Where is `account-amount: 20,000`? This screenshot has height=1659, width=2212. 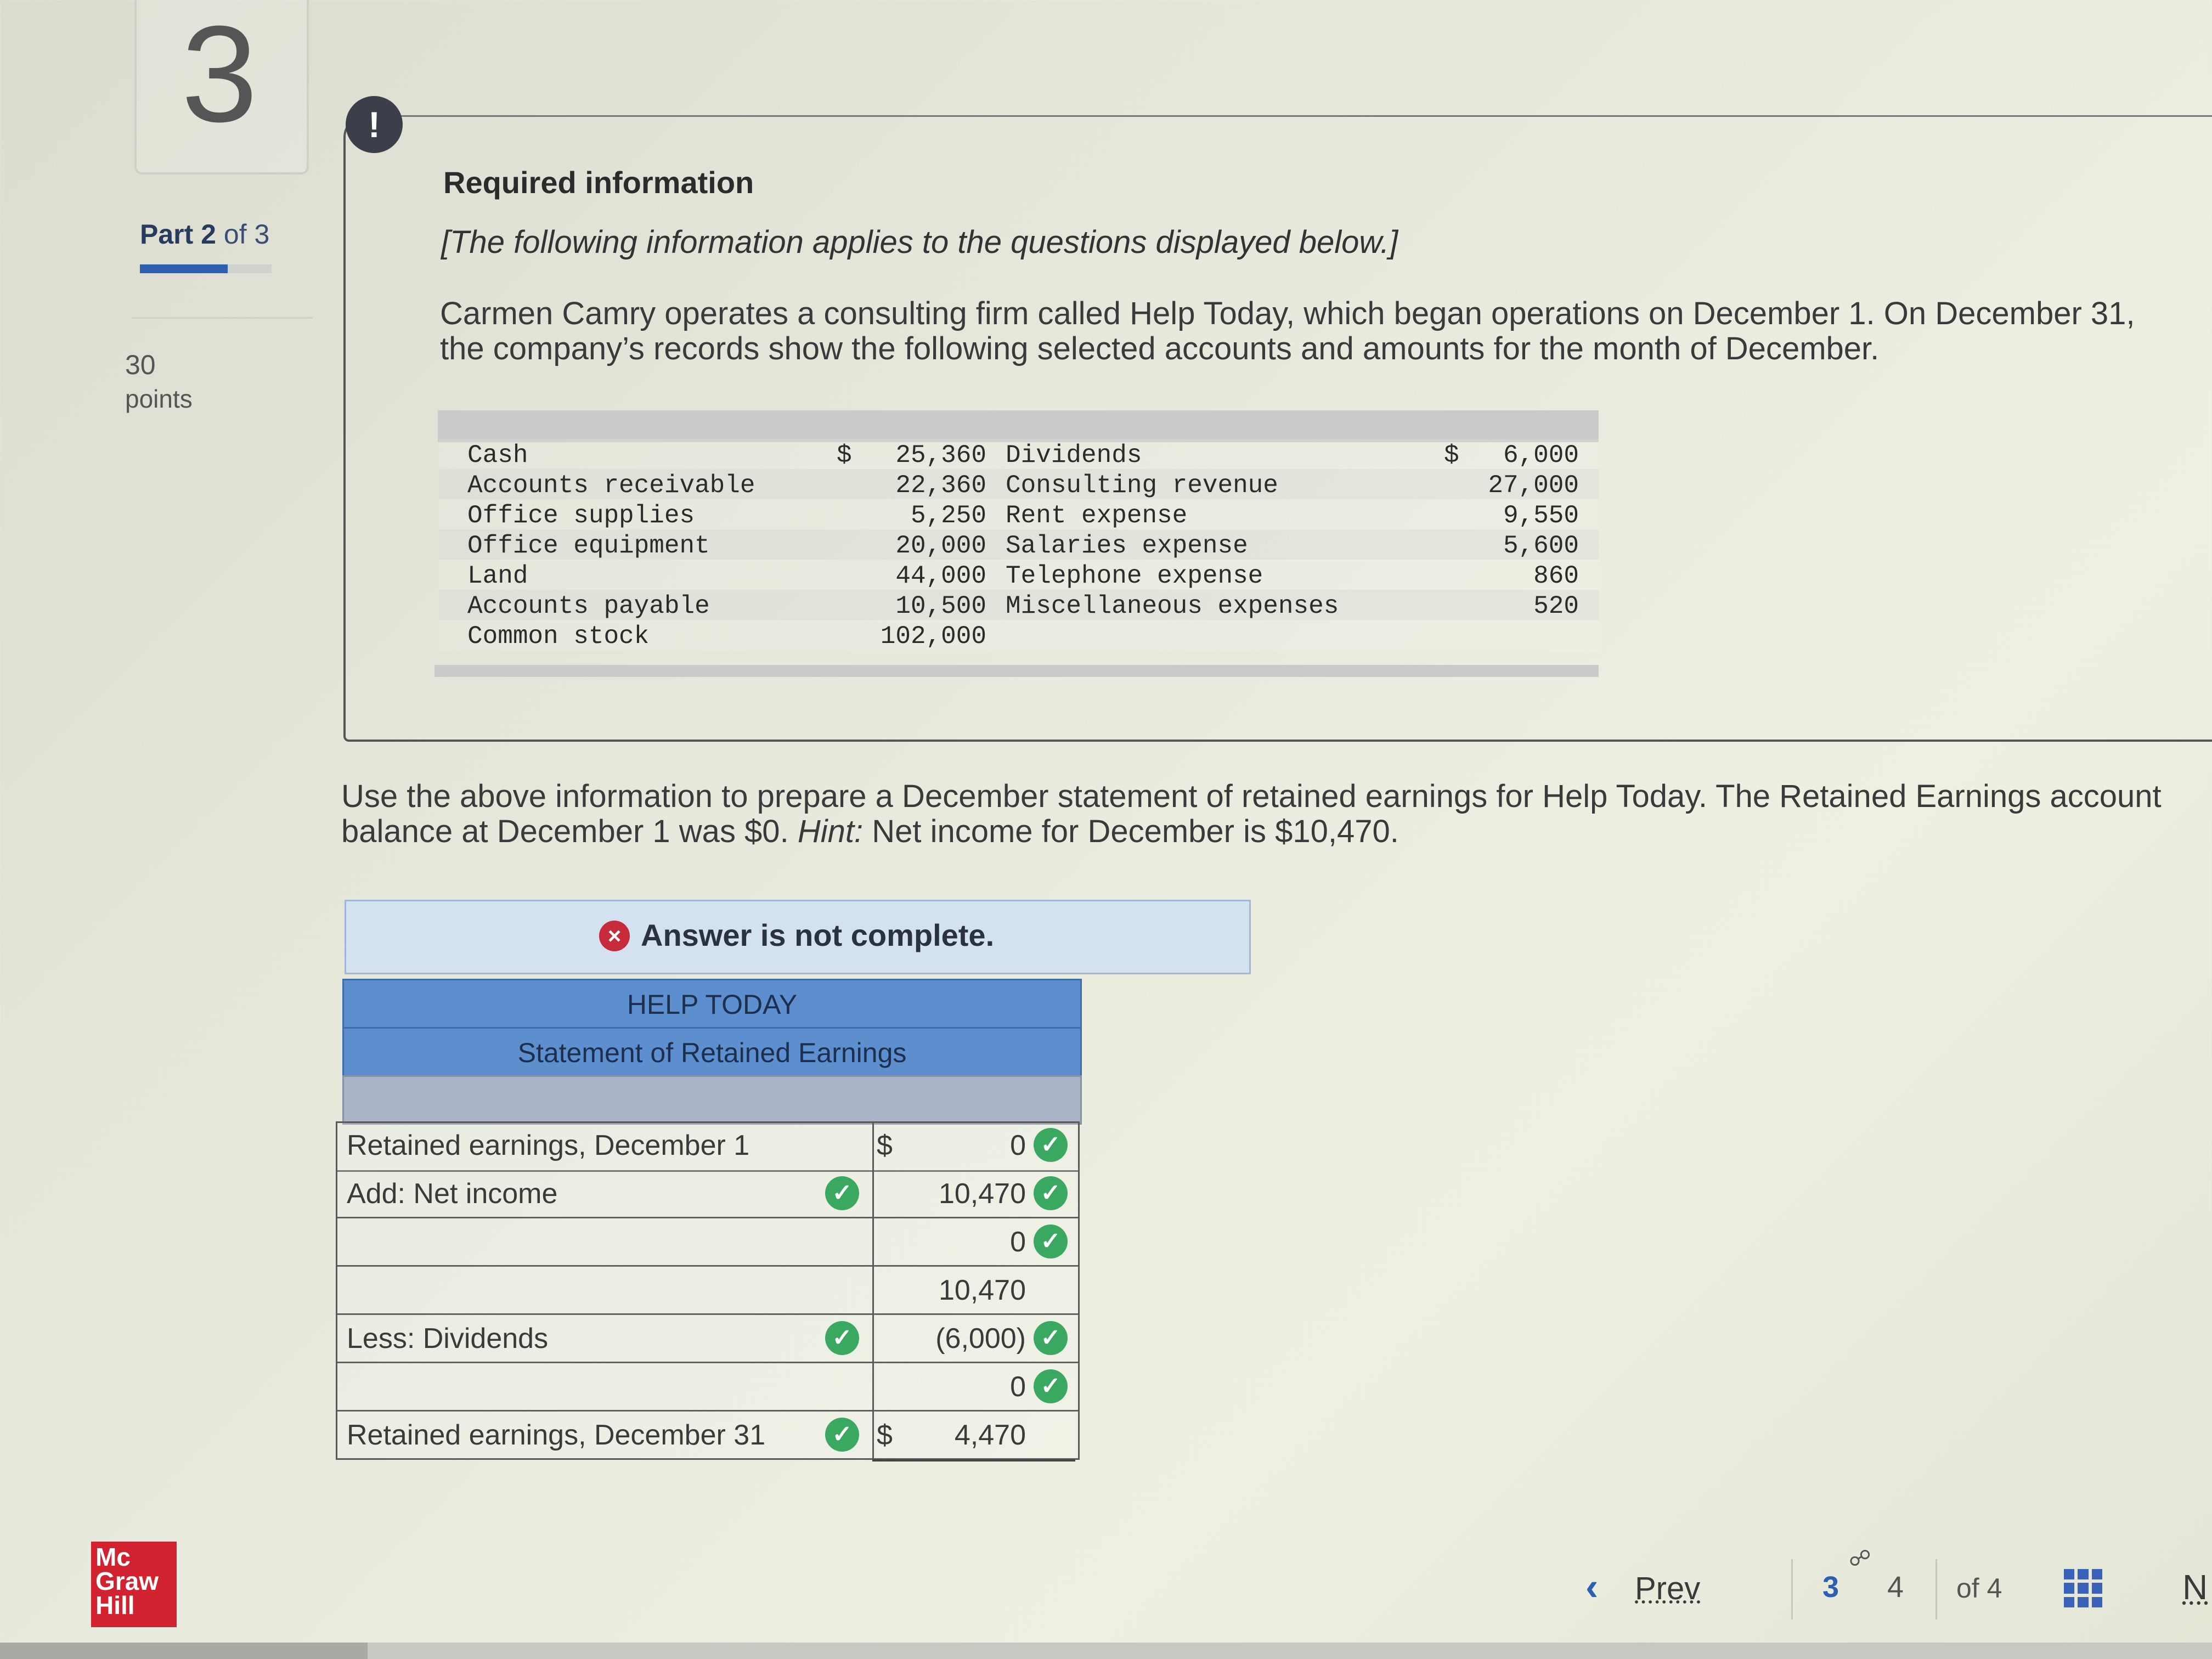
account-amount: 20,000 is located at coordinates (940, 546).